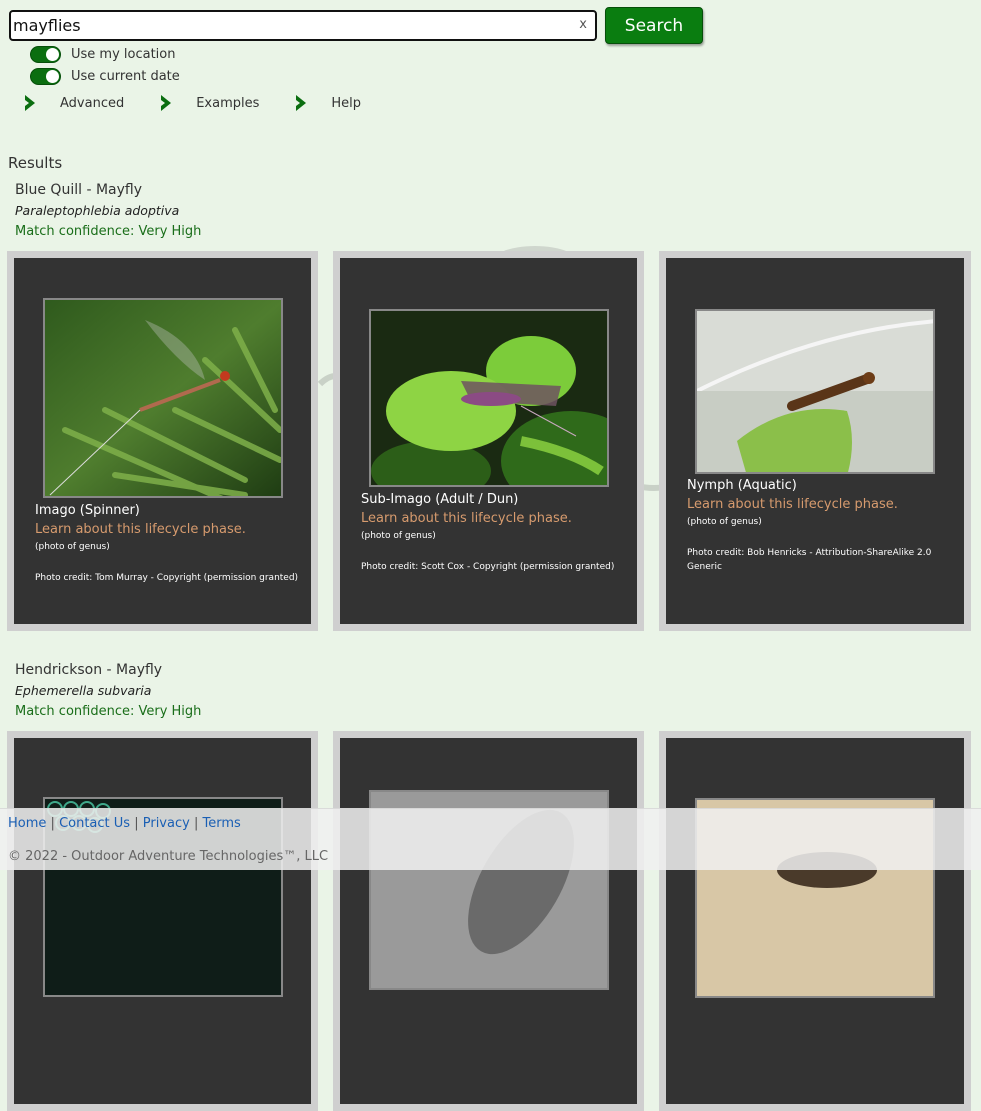 The image size is (981, 1111). I want to click on mayfly-nymph-photo, so click(815, 391).